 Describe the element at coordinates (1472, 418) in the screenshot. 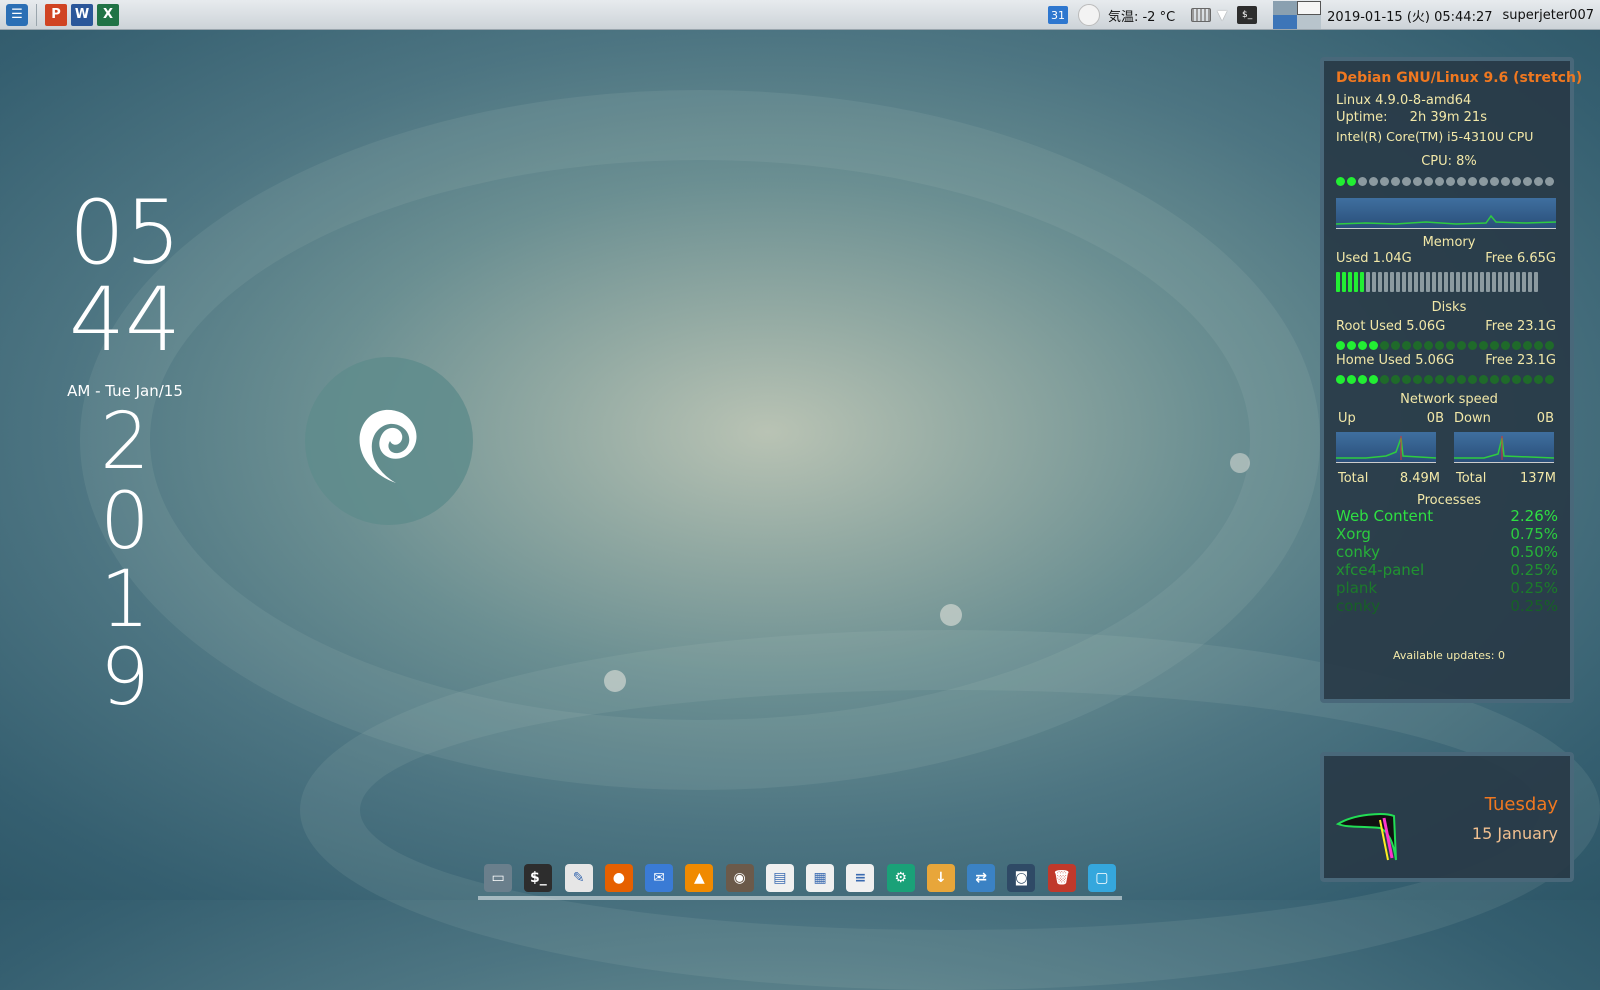

I see `net-down-label: Down` at that location.